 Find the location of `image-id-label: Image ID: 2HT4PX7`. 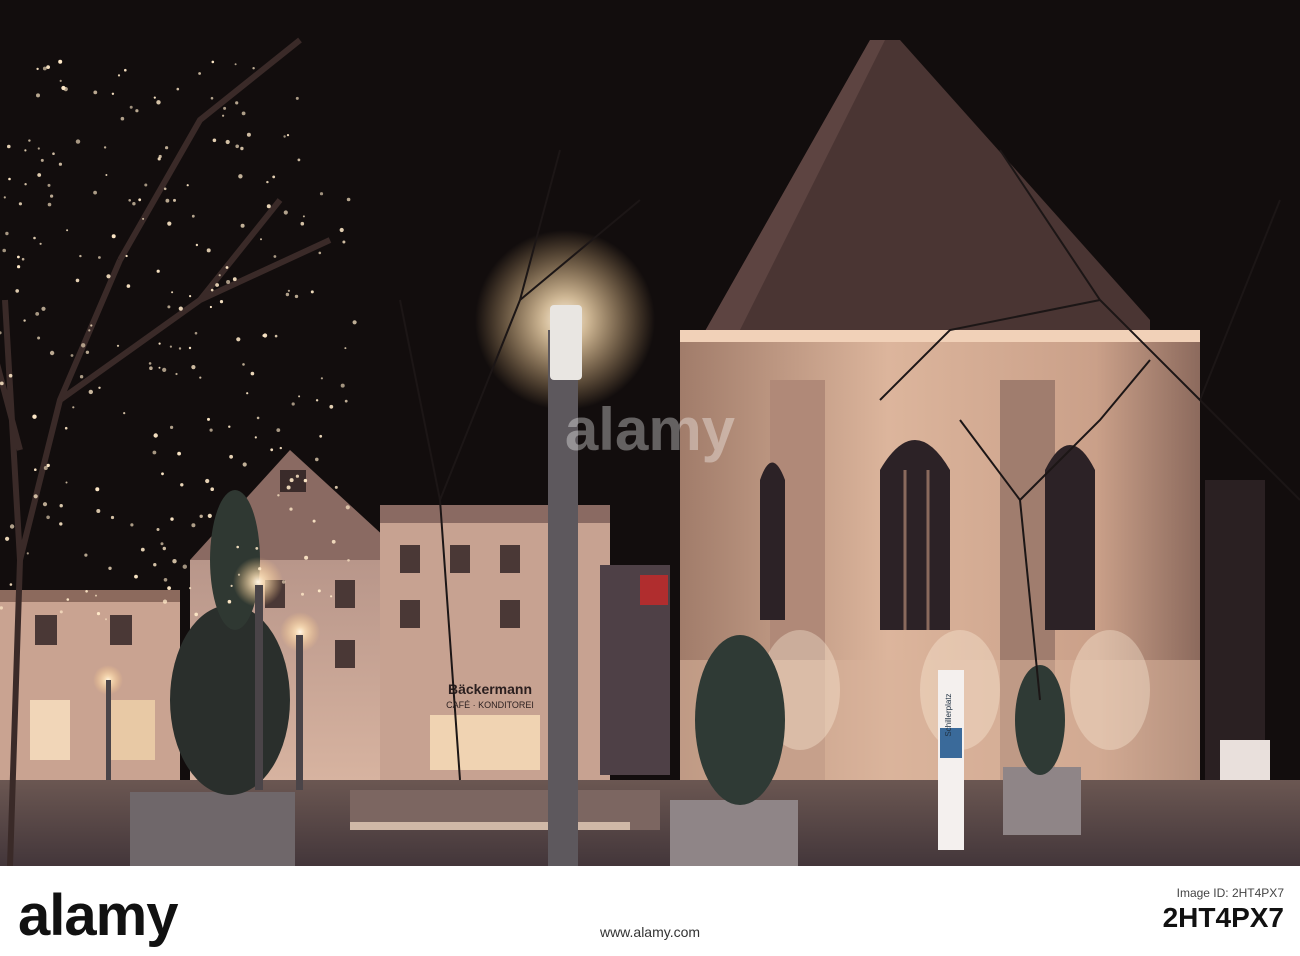

image-id-label: Image ID: 2HT4PX7 is located at coordinates (1230, 893).